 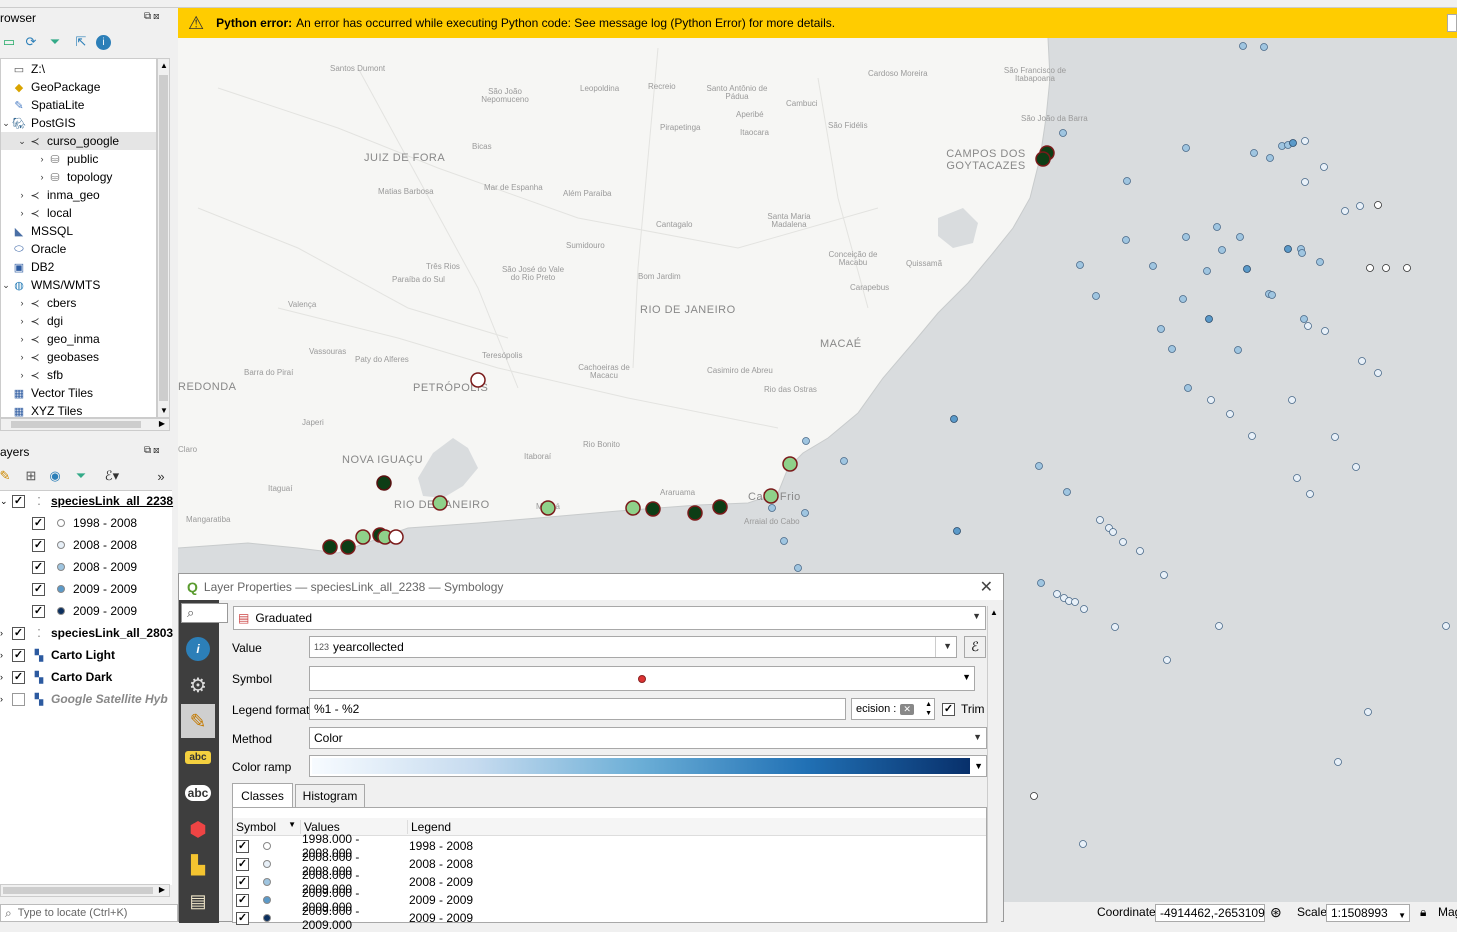 What do you see at coordinates (648, 738) in the screenshot?
I see `method-select: Color ▼` at bounding box center [648, 738].